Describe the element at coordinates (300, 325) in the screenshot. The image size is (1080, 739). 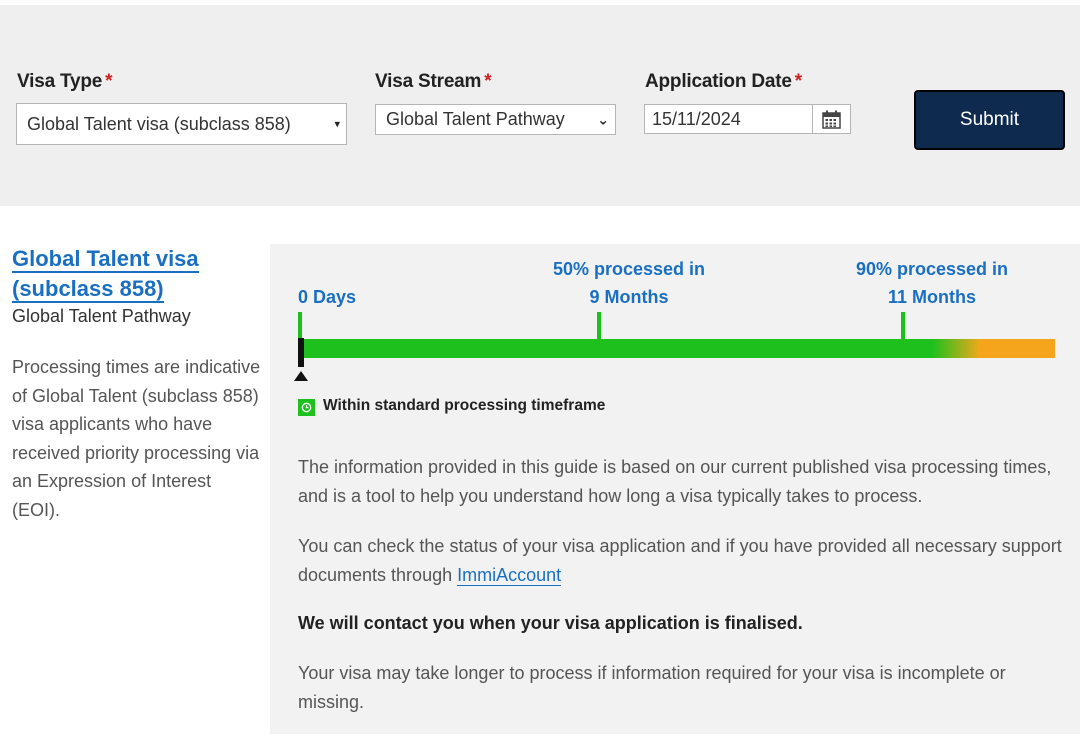
I see `timeline-start-tick` at that location.